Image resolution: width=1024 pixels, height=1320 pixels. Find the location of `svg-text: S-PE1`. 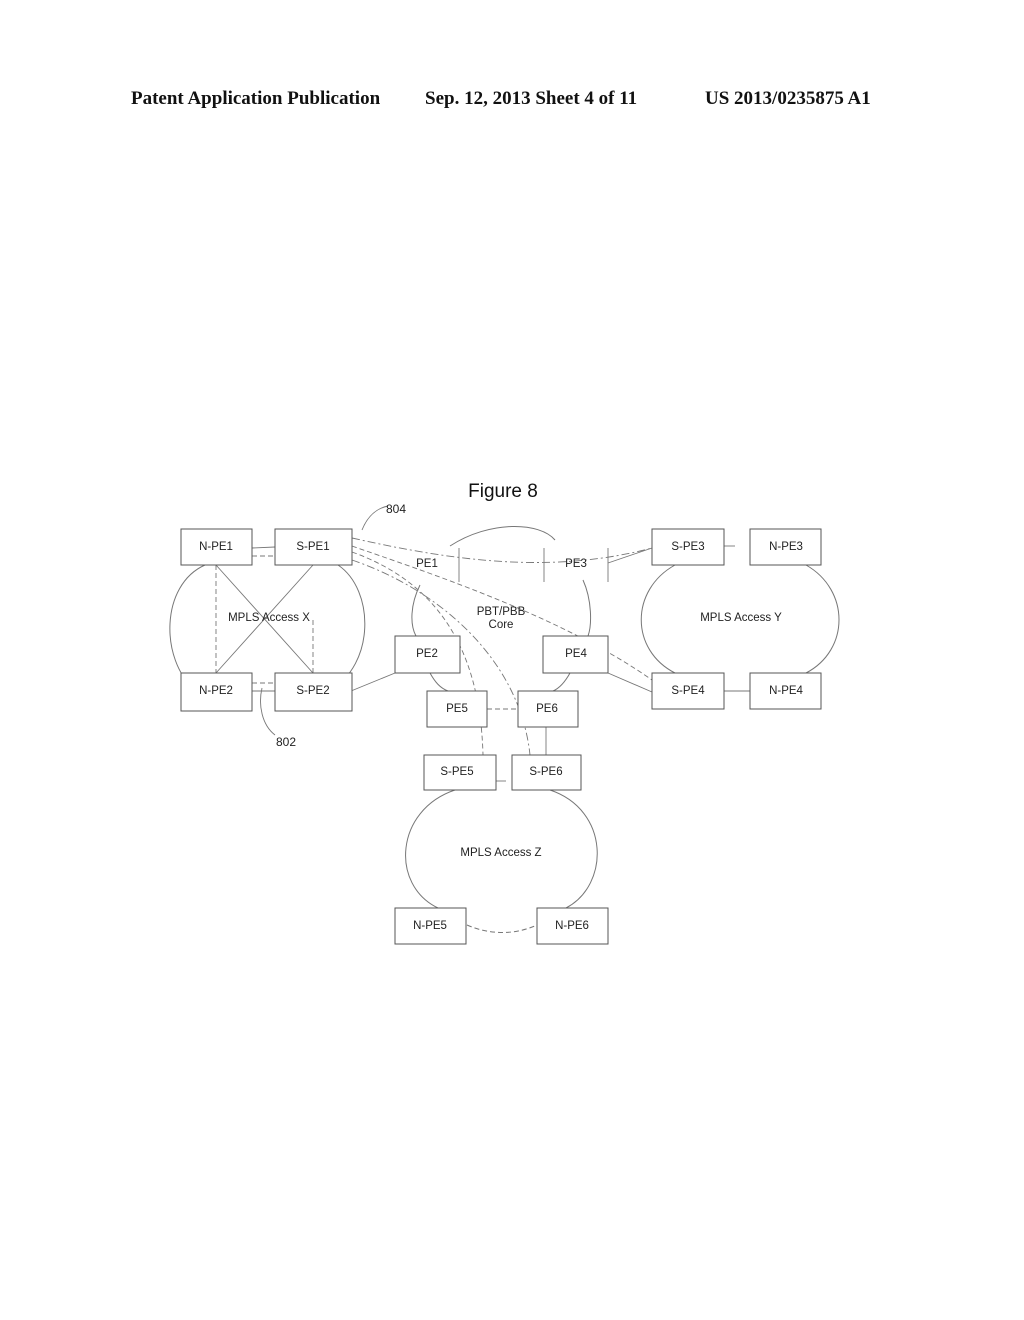

svg-text: S-PE1 is located at coordinates (312, 547).